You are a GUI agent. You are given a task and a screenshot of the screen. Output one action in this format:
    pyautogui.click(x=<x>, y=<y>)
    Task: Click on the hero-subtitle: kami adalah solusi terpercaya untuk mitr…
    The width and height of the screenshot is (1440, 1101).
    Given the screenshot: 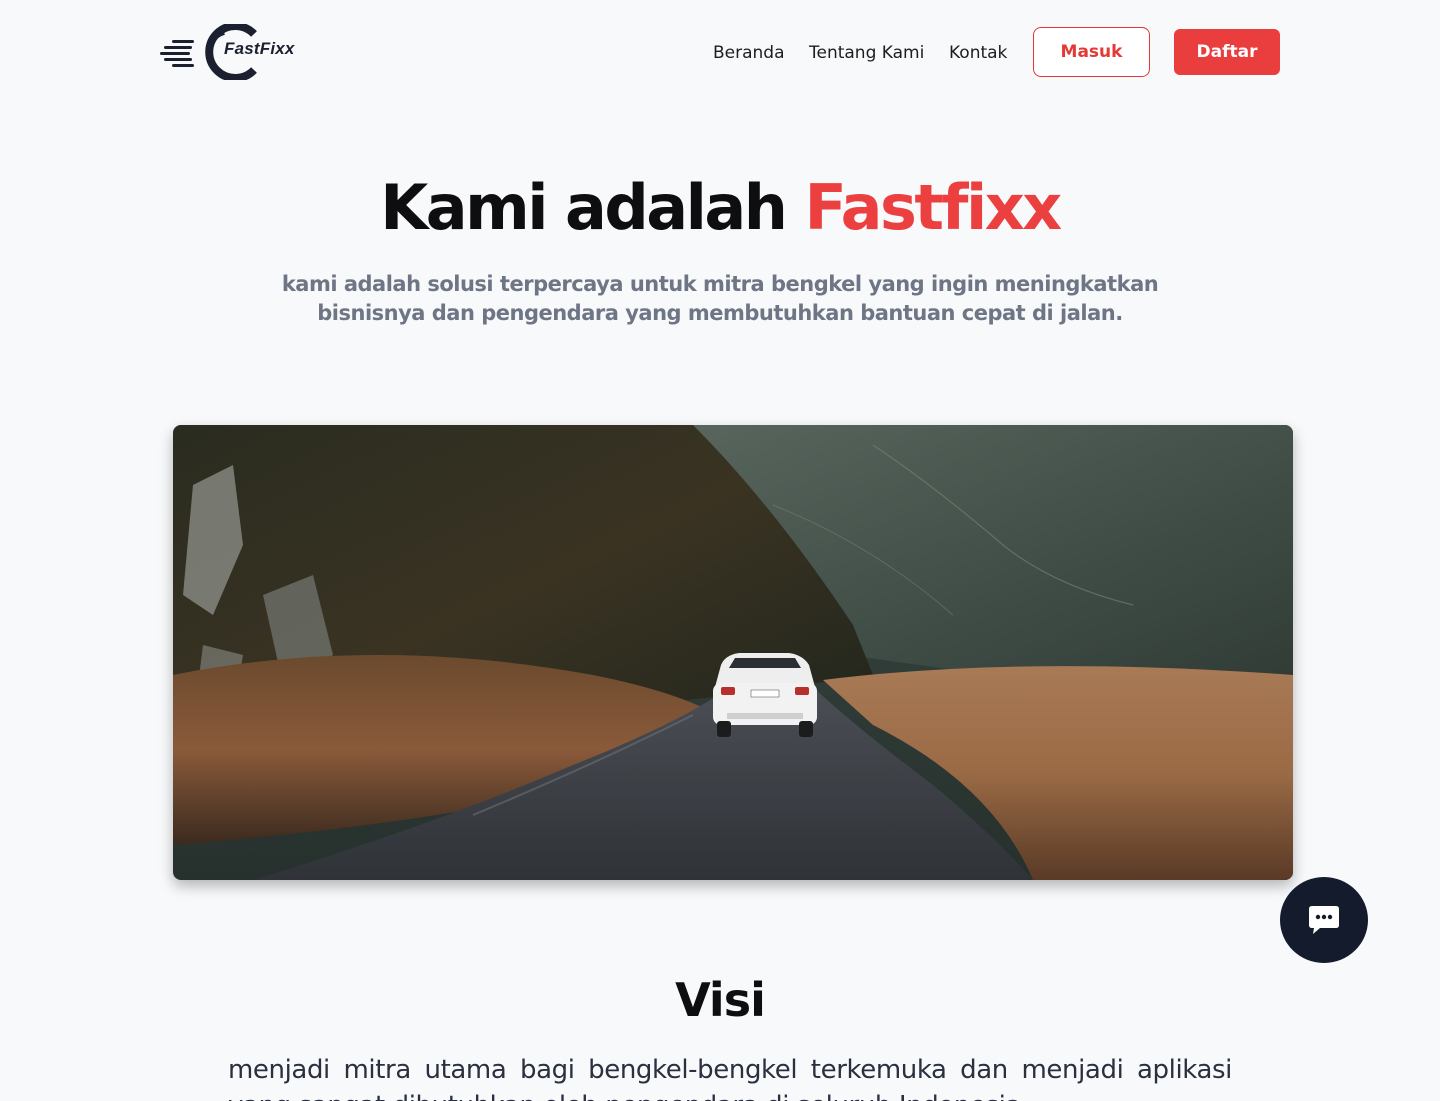 What is the action you would take?
    pyautogui.click(x=720, y=298)
    